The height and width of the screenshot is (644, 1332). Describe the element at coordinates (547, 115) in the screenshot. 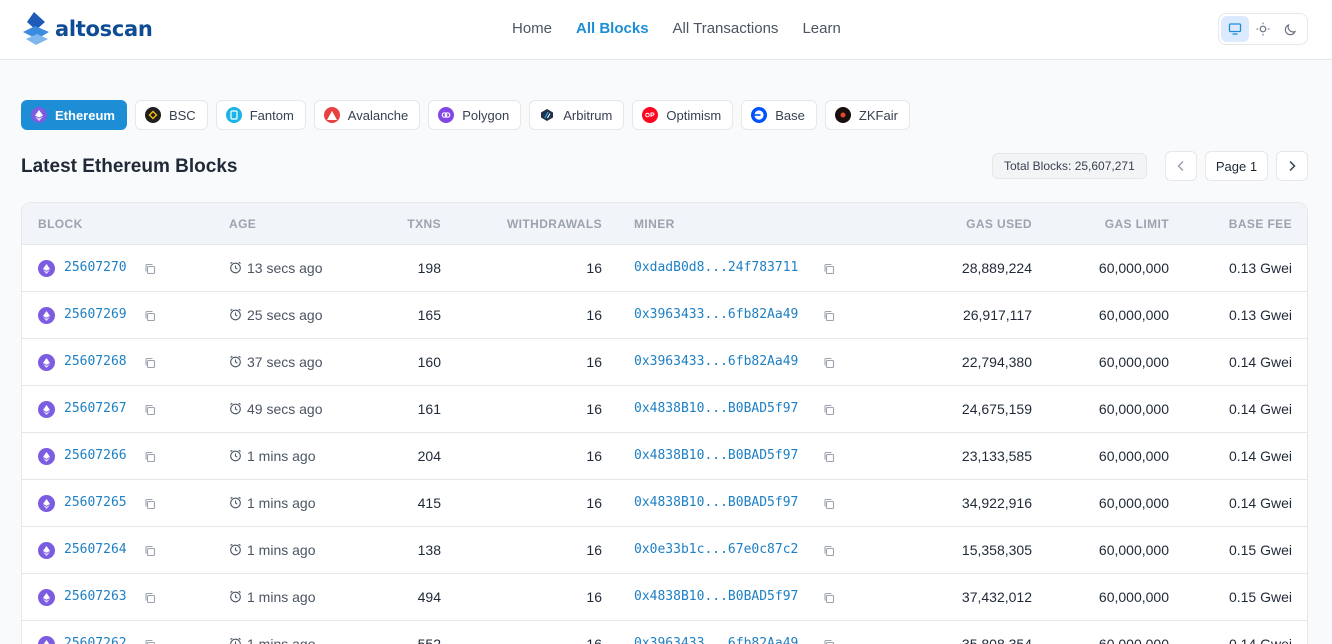

I see `arbitrum-icon` at that location.